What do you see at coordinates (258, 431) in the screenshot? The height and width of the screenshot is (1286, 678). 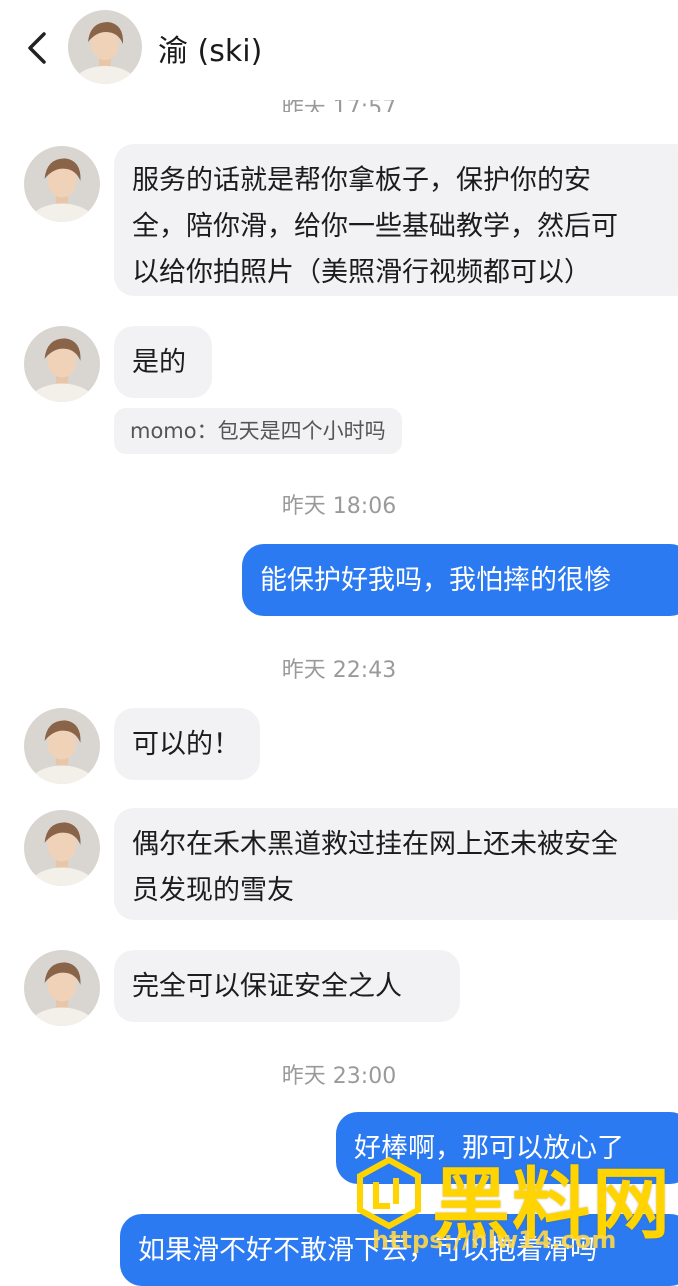 I see `quoted-reply: momo：包天是四个小时吗` at bounding box center [258, 431].